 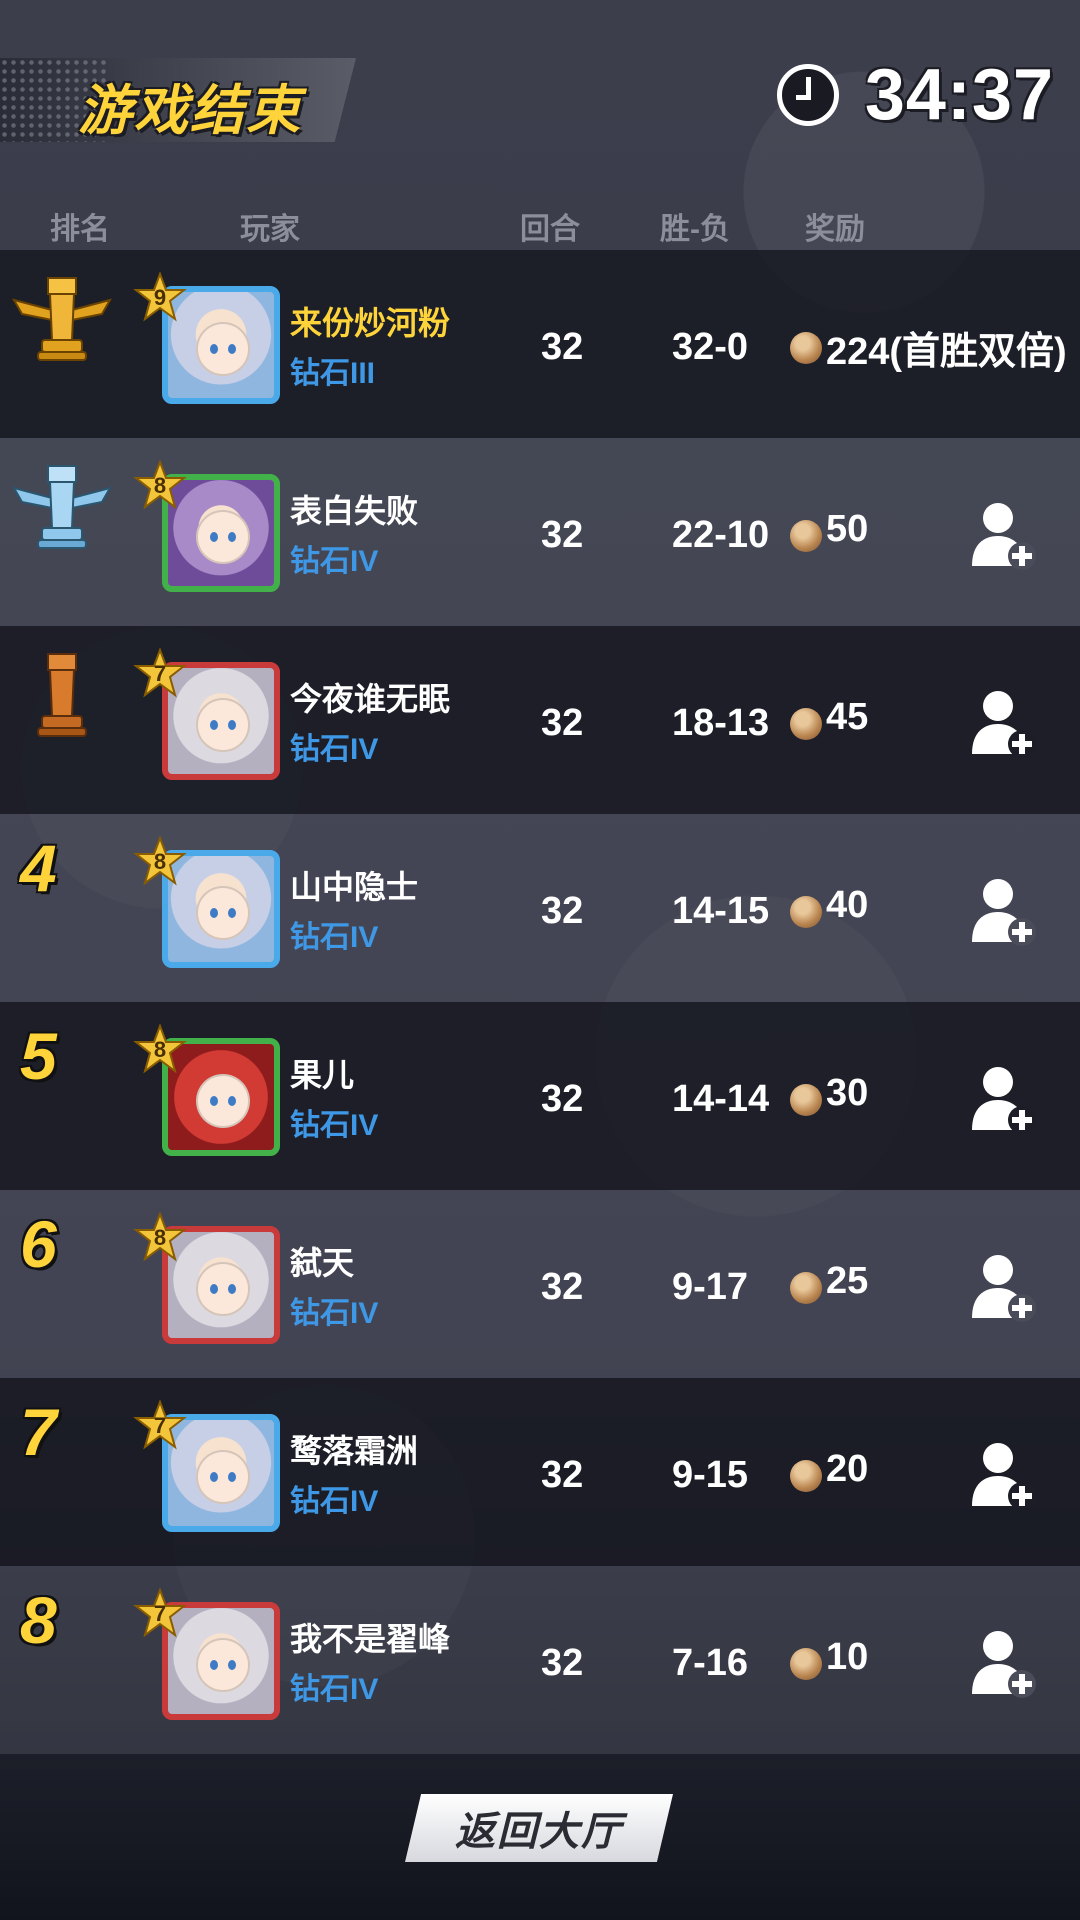 I want to click on player-name: 今夜谁无眠, so click(x=370, y=699).